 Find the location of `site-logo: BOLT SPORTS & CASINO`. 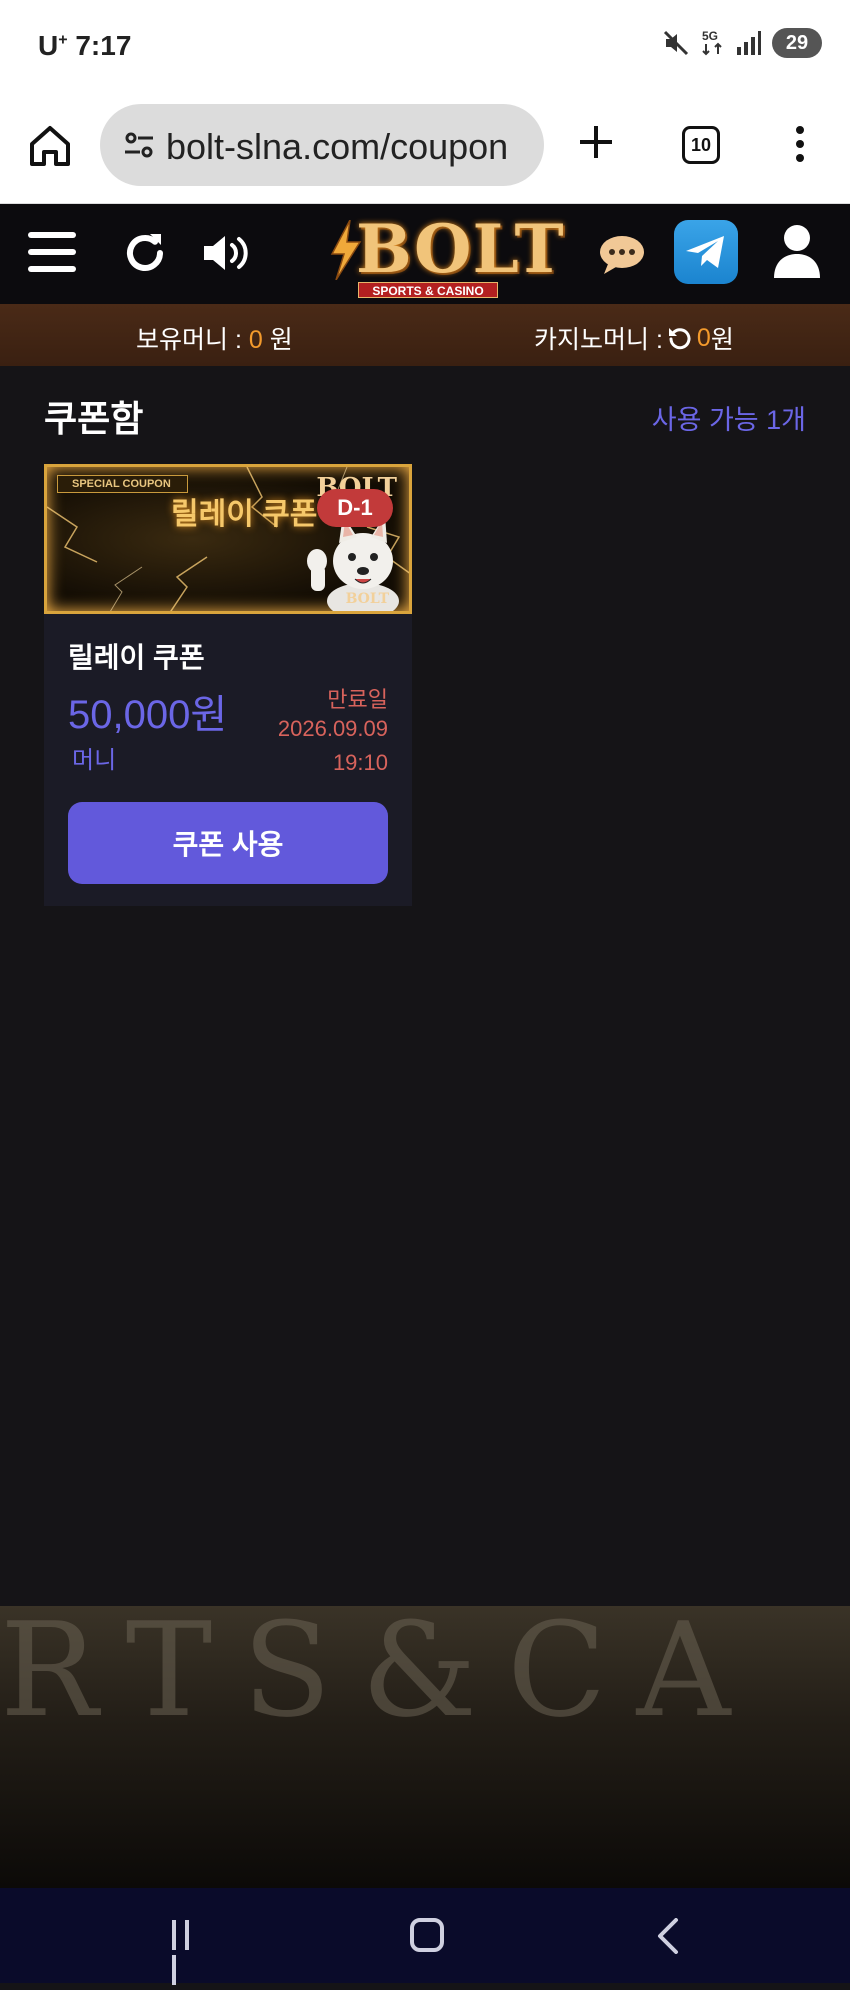

site-logo: BOLT SPORTS & CASINO is located at coordinates (446, 255).